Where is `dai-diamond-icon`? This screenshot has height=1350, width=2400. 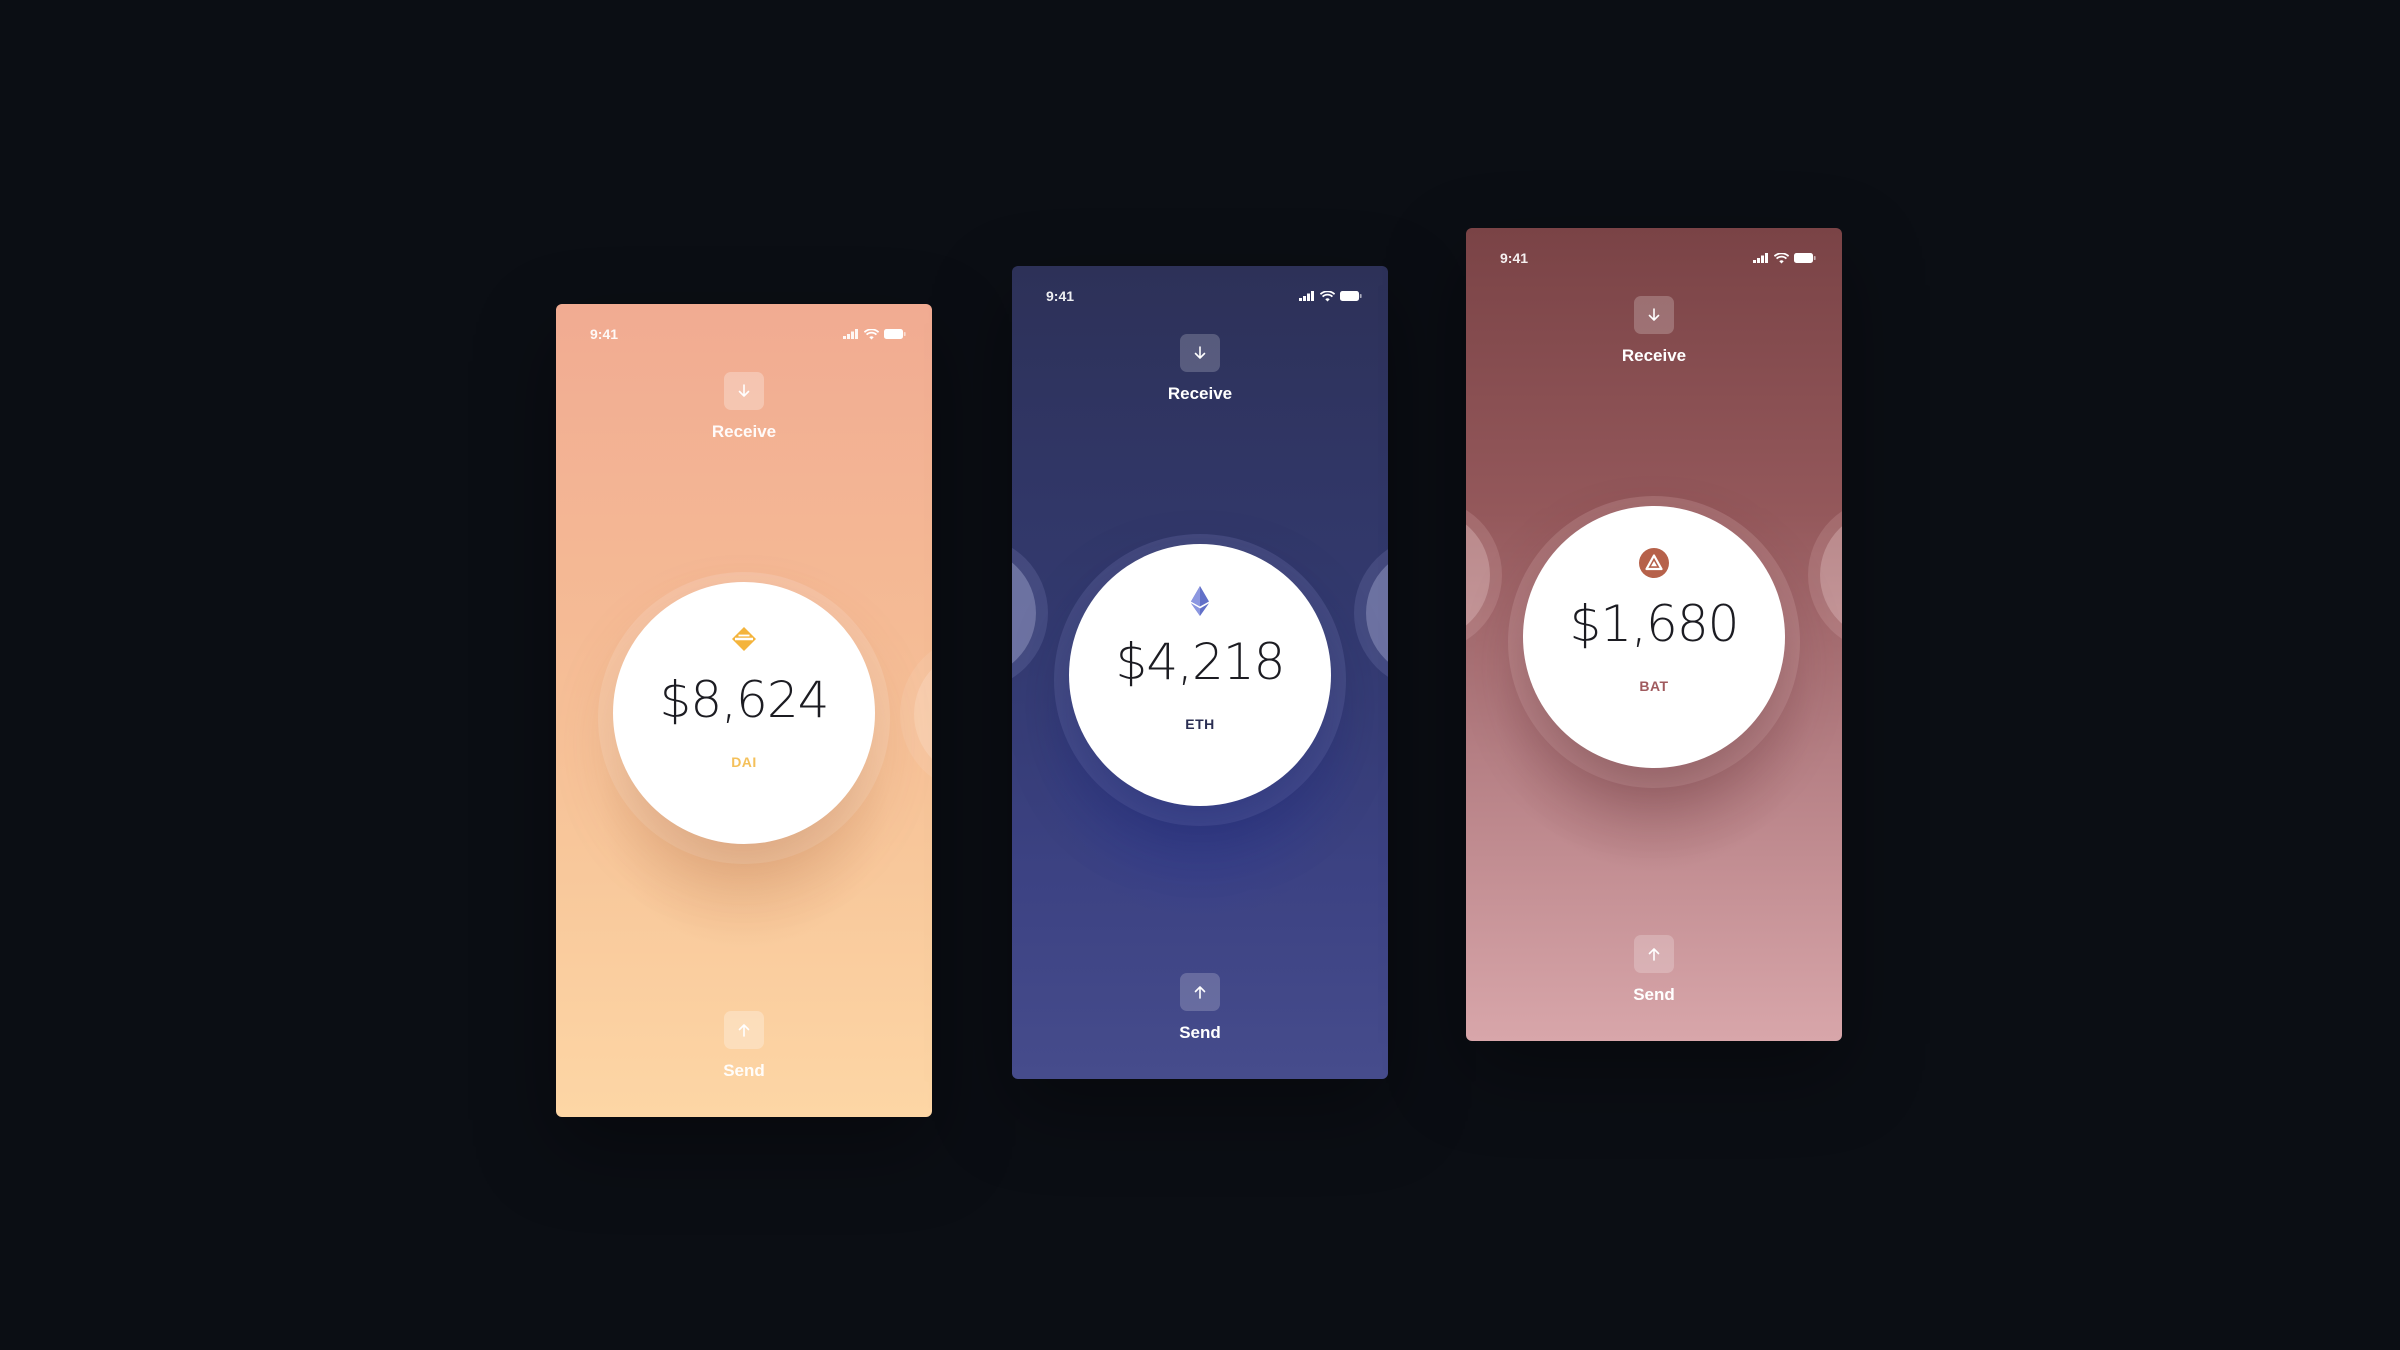
dai-diamond-icon is located at coordinates (744, 639).